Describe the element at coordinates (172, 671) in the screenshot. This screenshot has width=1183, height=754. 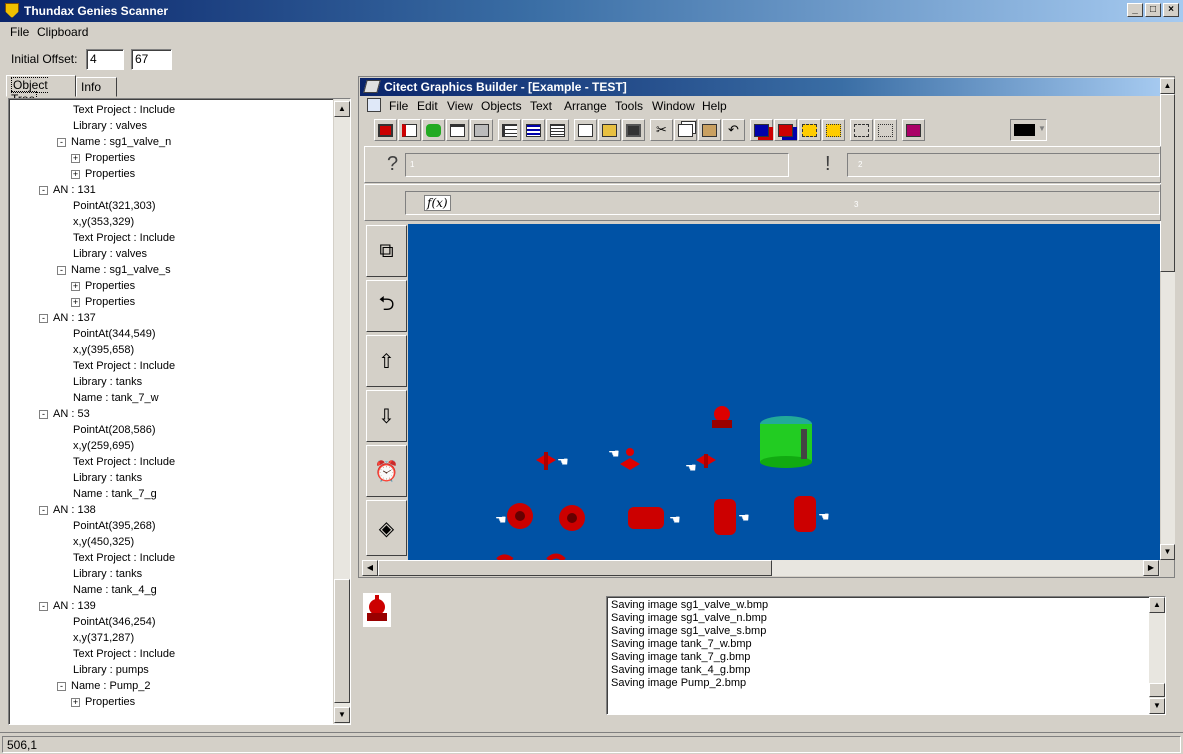
I see `tree-node: Library : pumps` at that location.